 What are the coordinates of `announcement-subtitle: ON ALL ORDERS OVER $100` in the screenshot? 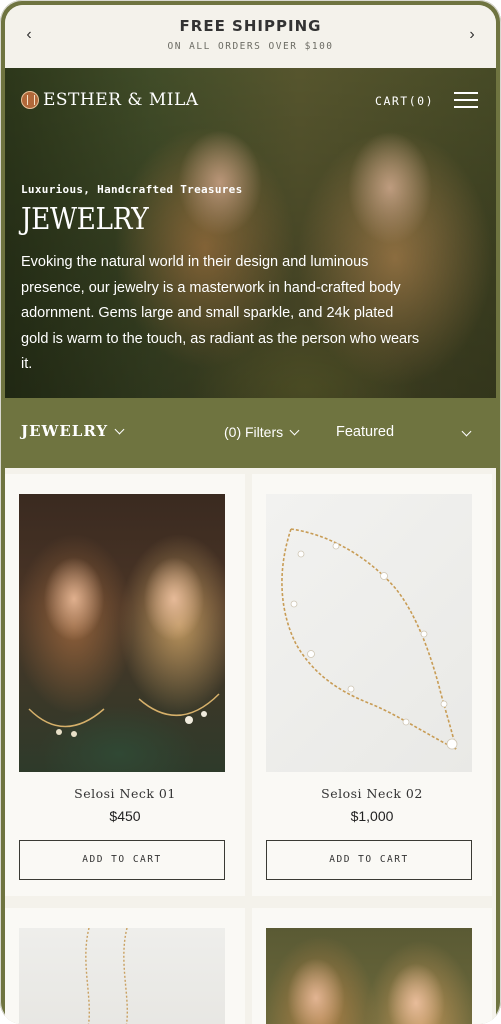 It's located at (250, 46).